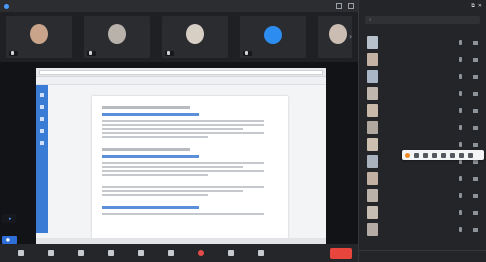 This screenshot has height=262, width=486. What do you see at coordinates (461, 155) in the screenshot?
I see `undo-icon` at bounding box center [461, 155].